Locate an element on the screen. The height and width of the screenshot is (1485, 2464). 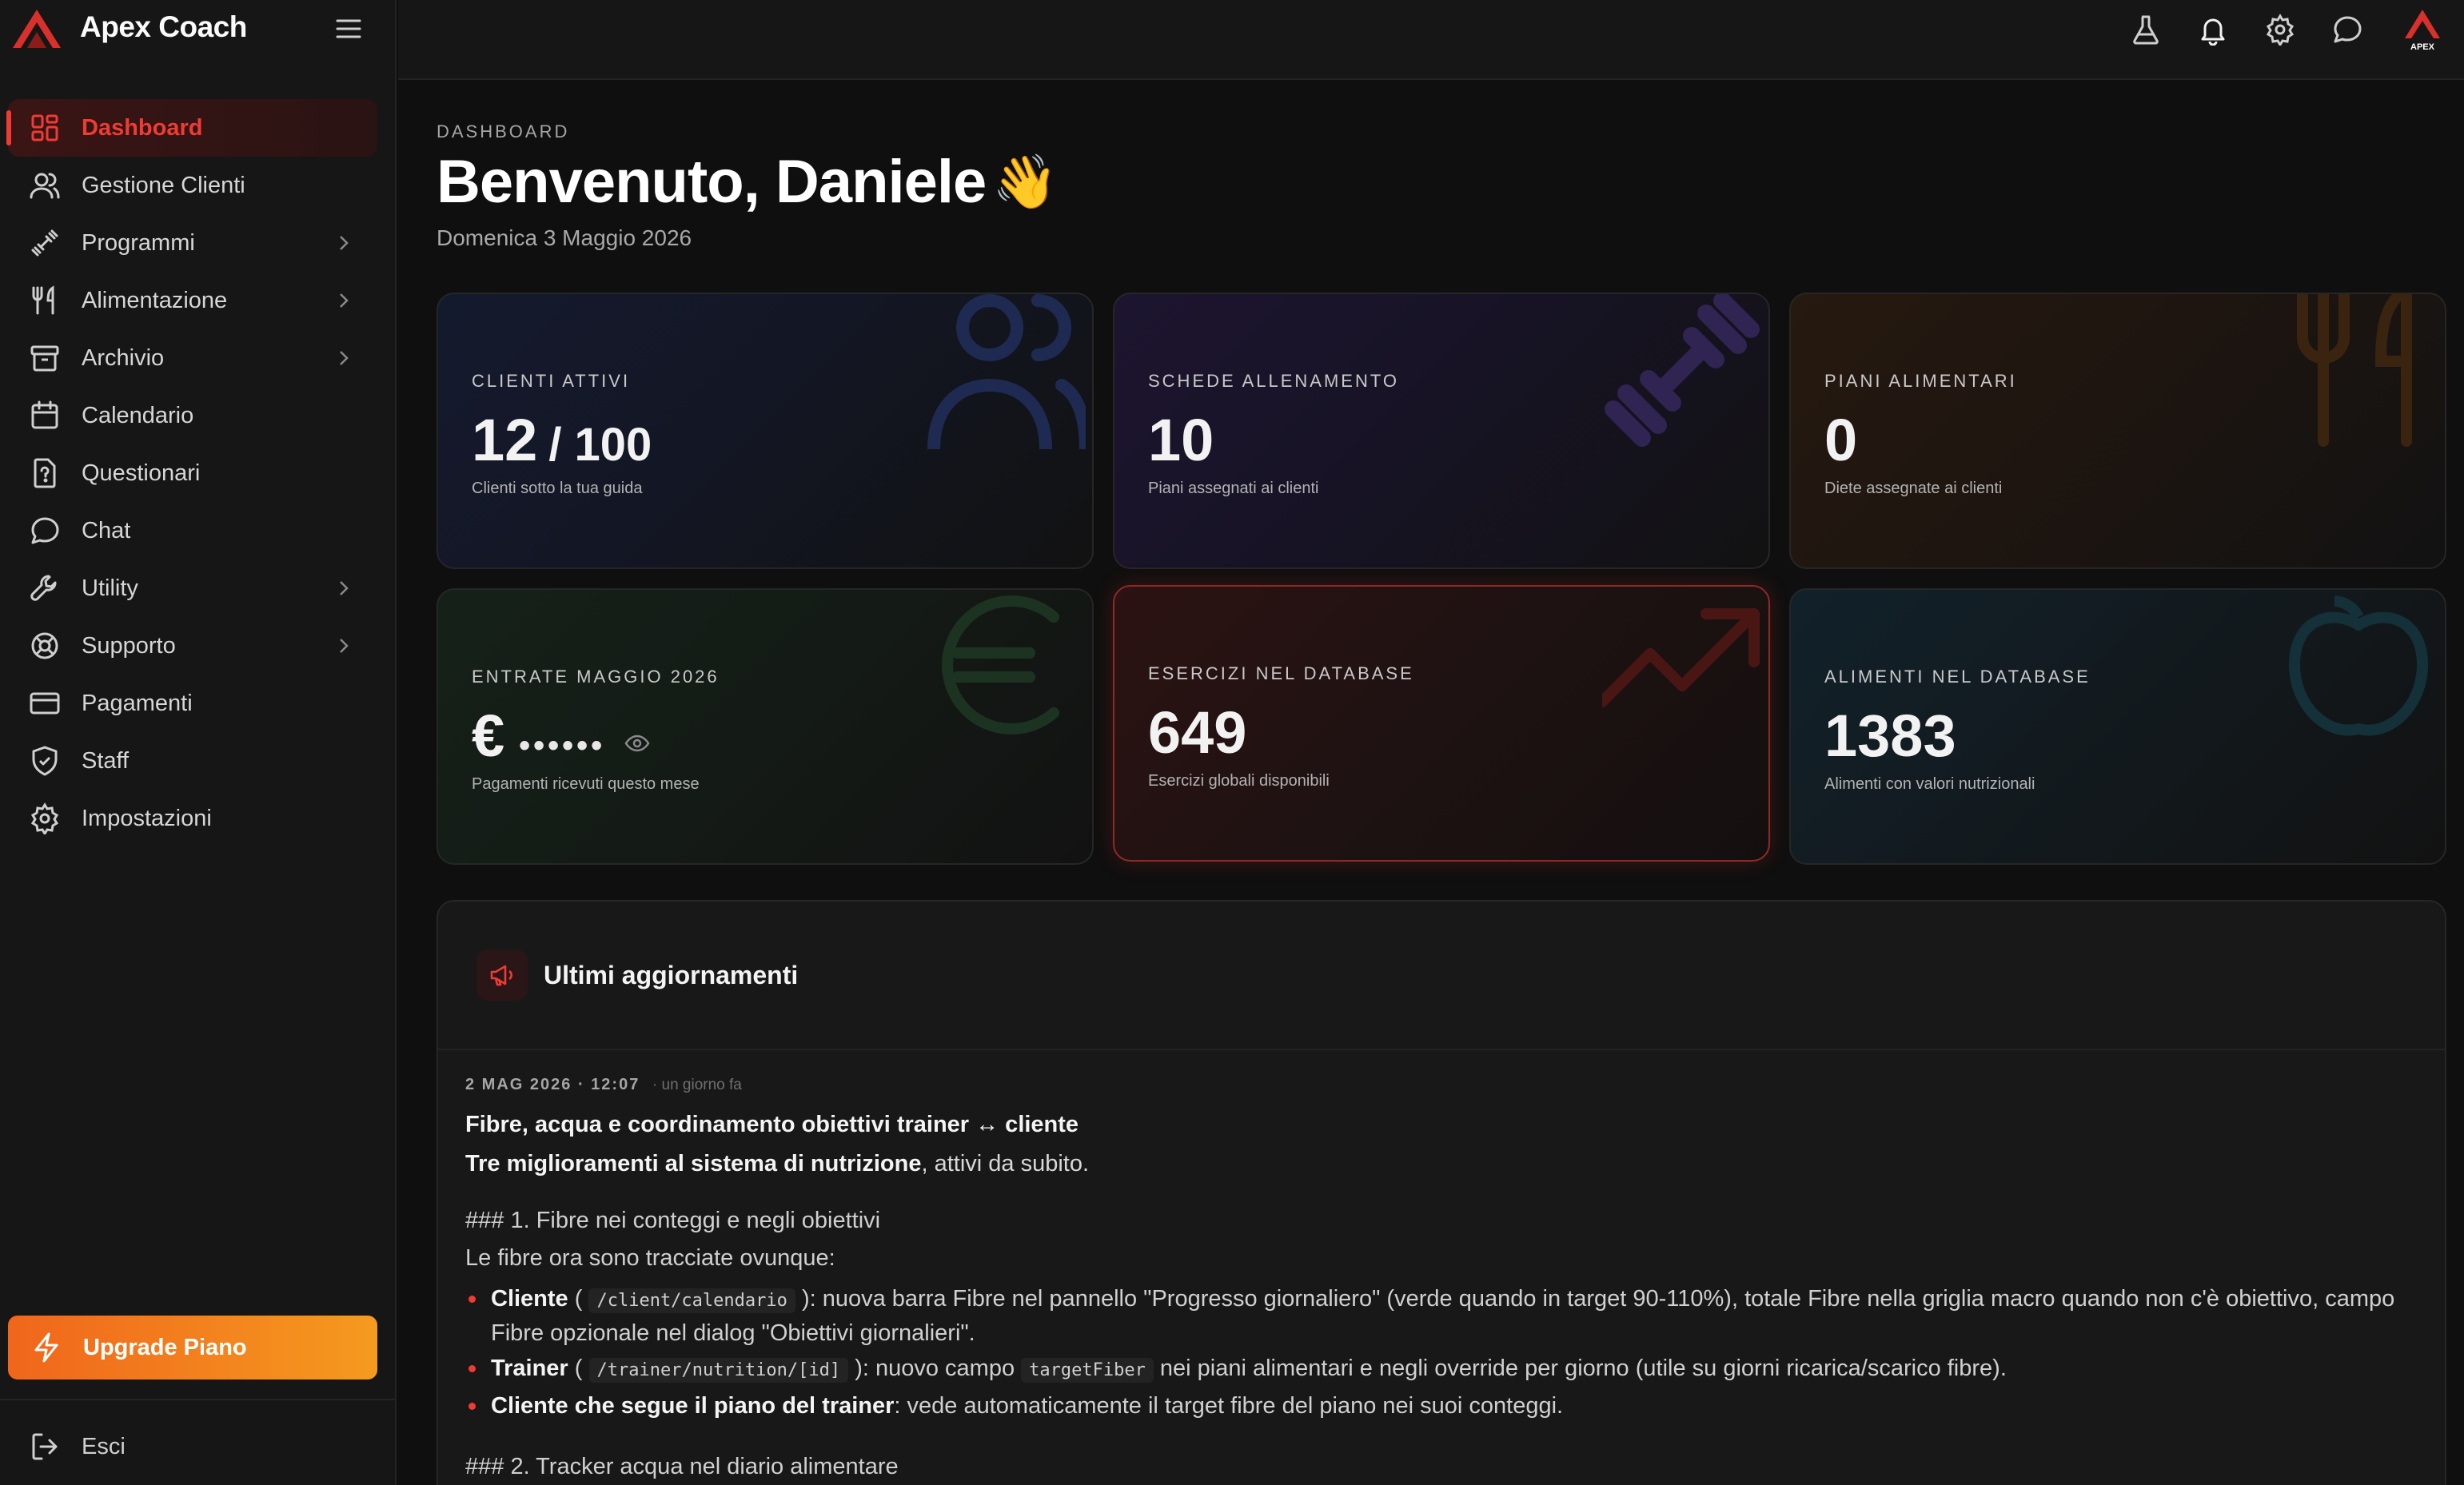
sidebar-item-label: Gestione Clienti is located at coordinates (163, 185).